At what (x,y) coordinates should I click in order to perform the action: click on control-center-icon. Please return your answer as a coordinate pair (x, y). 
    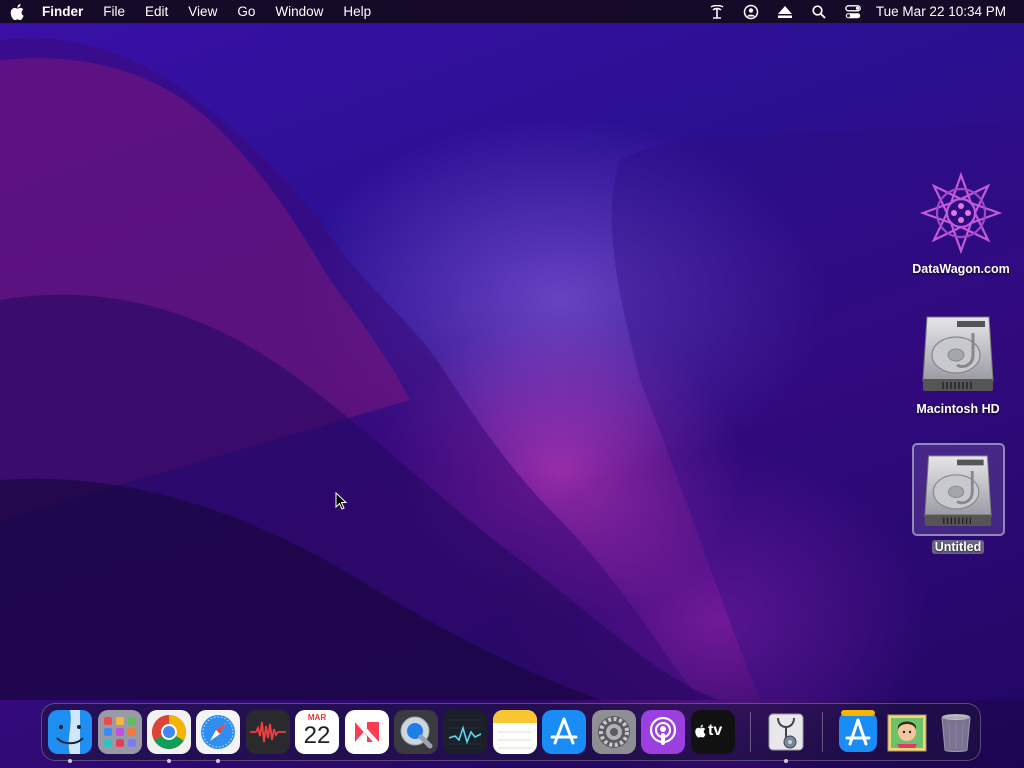
    Looking at the image, I should click on (853, 11).